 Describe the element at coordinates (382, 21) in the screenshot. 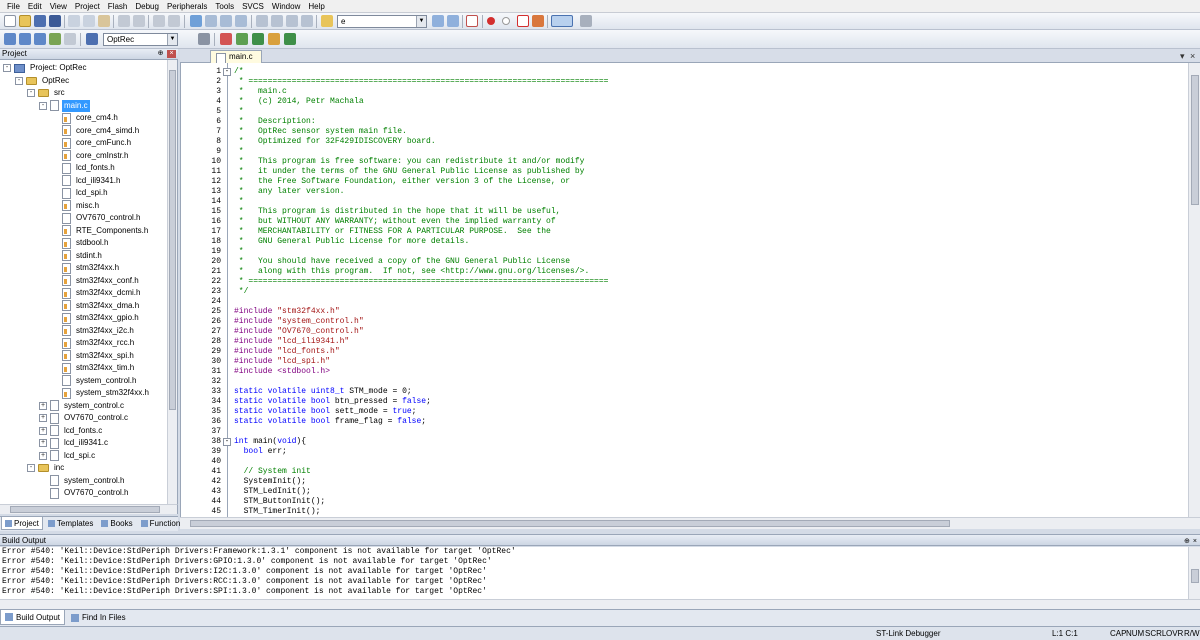

I see `find-combo: e ▼` at that location.